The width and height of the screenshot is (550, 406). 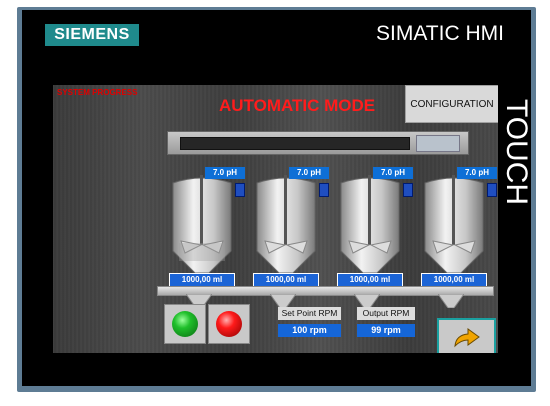 I want to click on plc-rack, so click(x=318, y=143).